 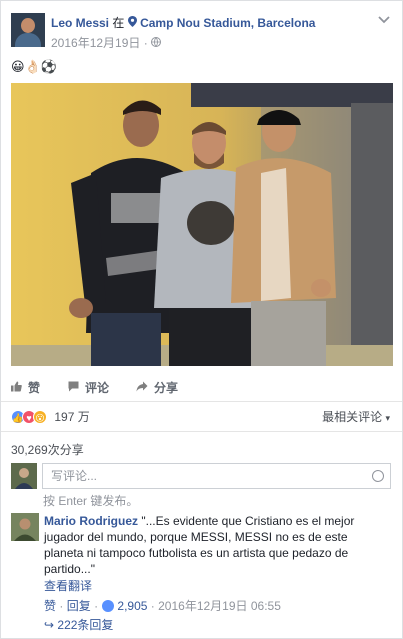 What do you see at coordinates (166, 388) in the screenshot?
I see `share-label: 分享` at bounding box center [166, 388].